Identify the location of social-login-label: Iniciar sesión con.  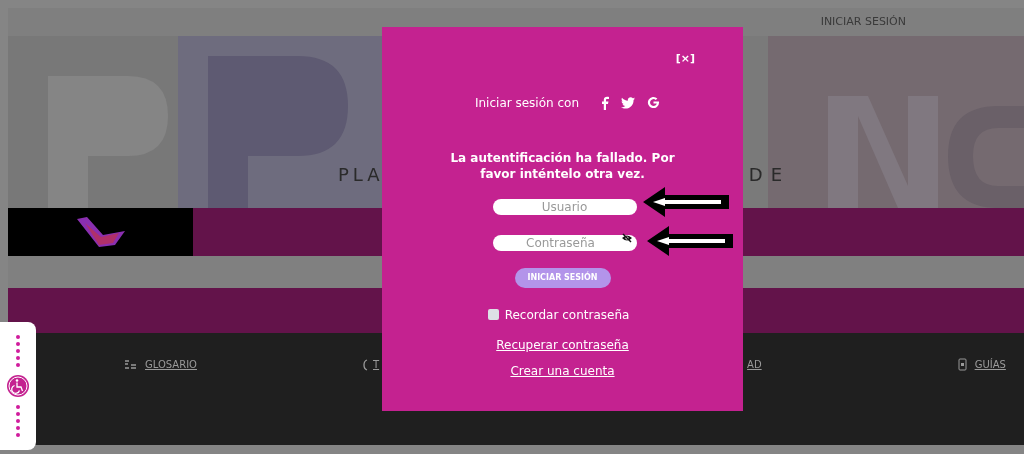
(526, 103).